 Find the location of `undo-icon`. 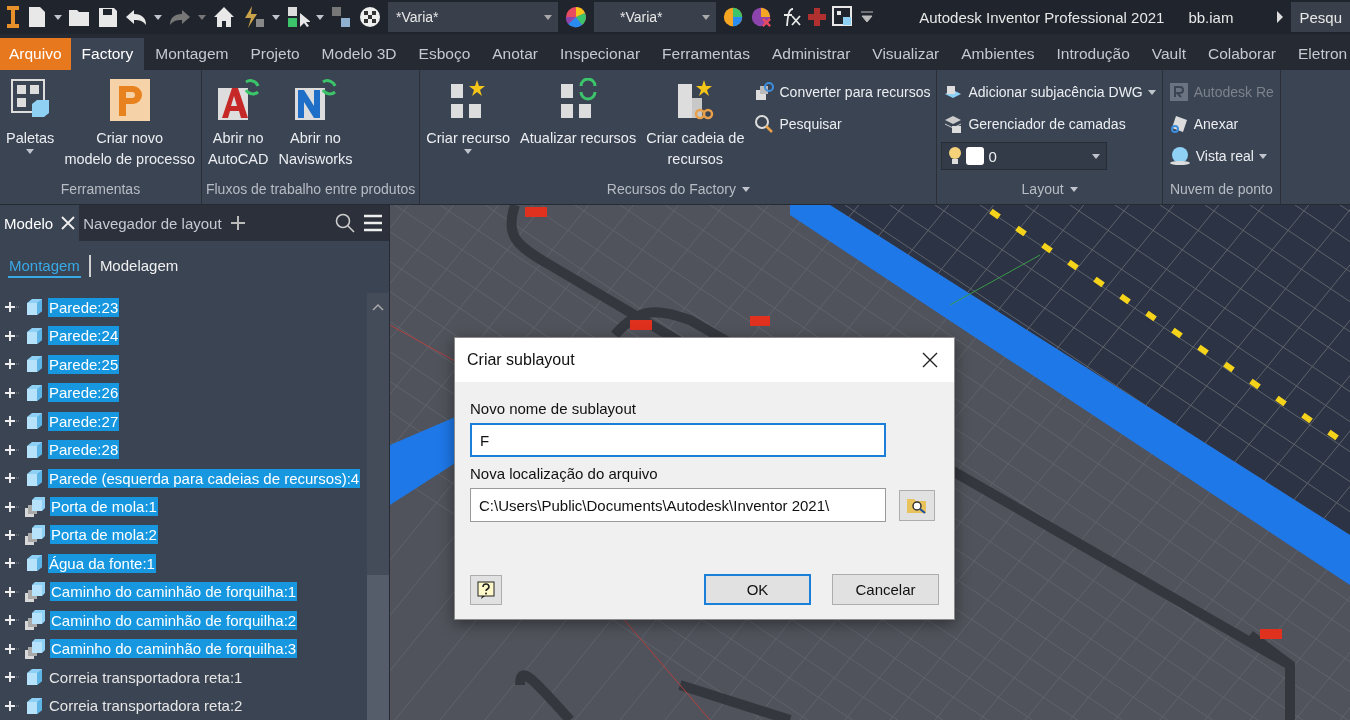

undo-icon is located at coordinates (136, 17).